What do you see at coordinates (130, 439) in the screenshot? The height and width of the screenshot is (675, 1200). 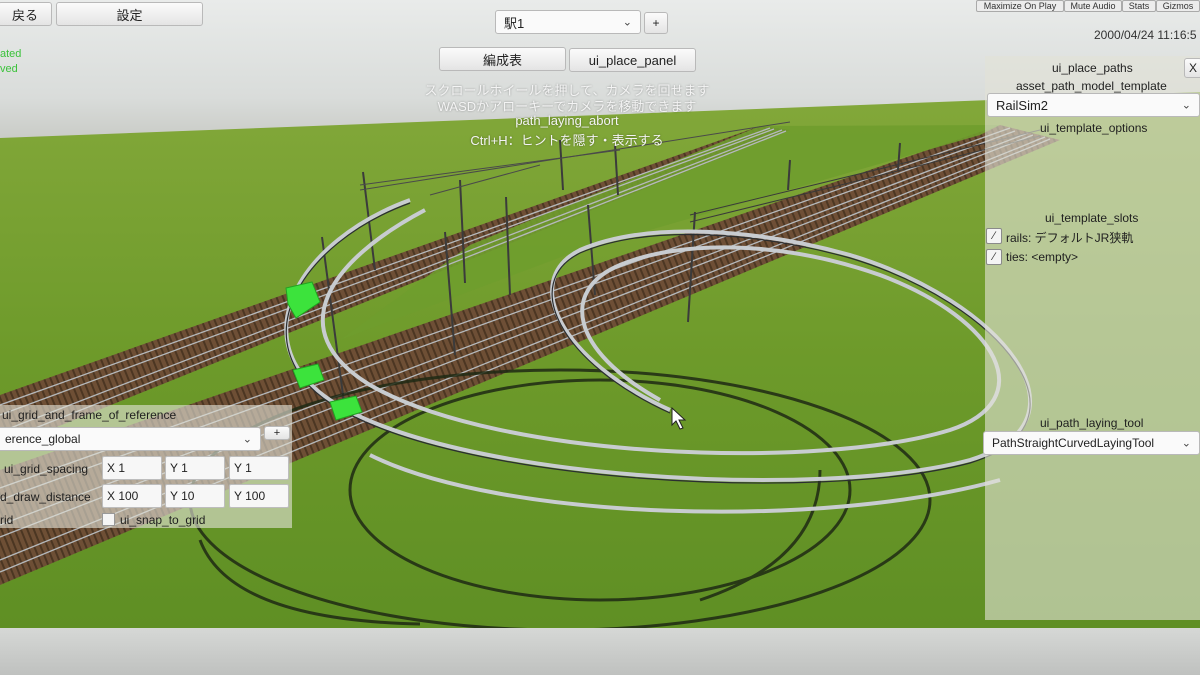 I see `frame-of-reference-select: erence_global ⌄` at bounding box center [130, 439].